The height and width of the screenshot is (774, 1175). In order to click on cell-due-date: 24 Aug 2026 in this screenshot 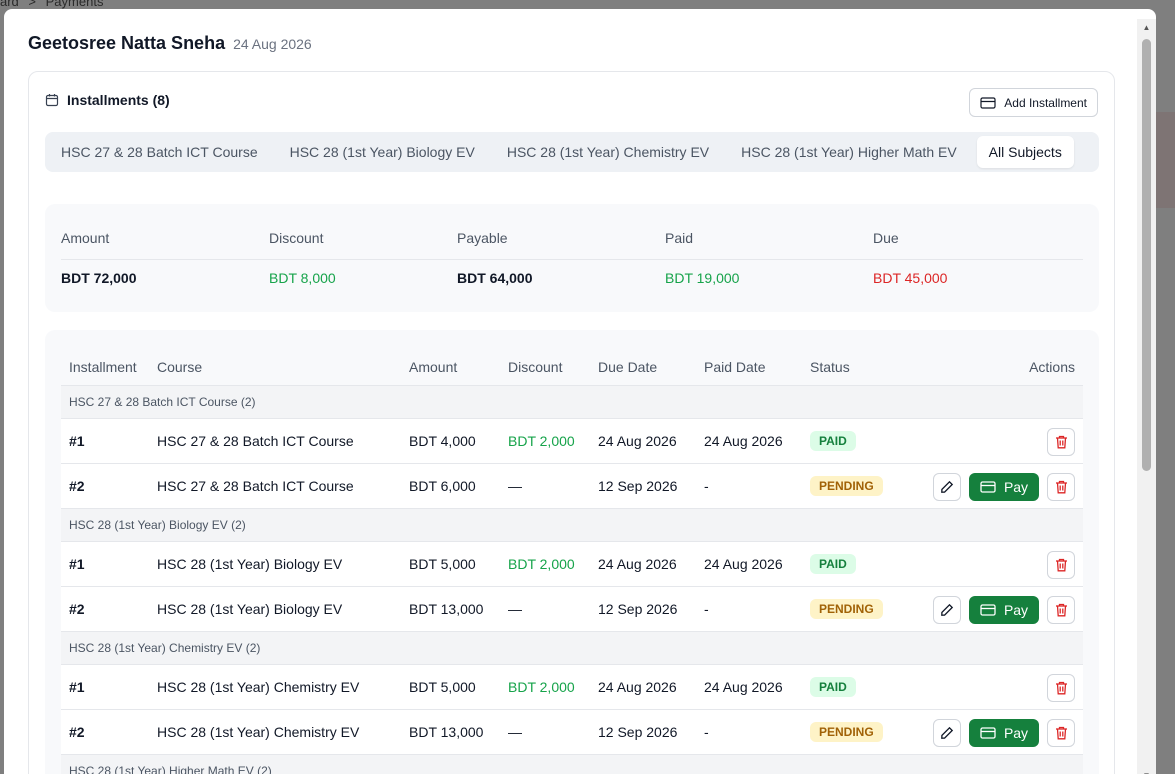, I will do `click(637, 687)`.